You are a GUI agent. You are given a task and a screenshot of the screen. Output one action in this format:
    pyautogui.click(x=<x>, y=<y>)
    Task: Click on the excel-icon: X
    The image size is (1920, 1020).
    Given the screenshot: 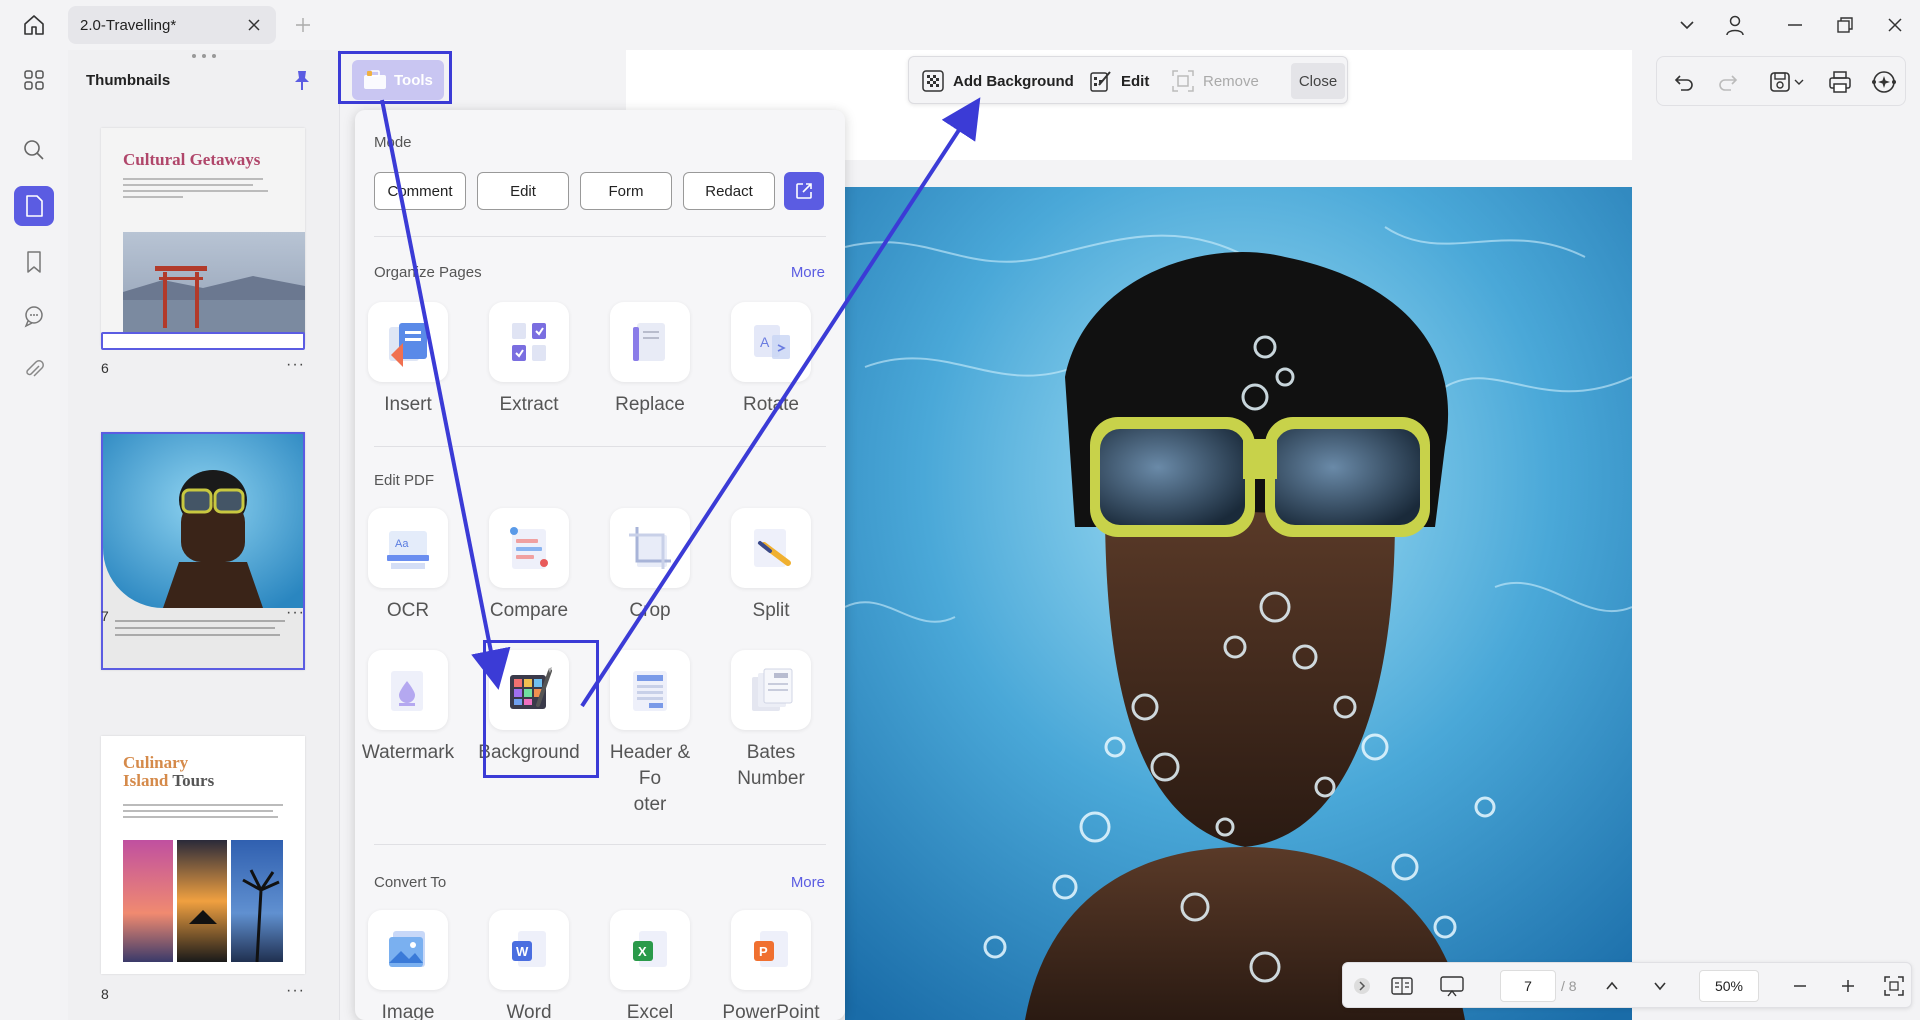 What is the action you would take?
    pyautogui.click(x=650, y=949)
    